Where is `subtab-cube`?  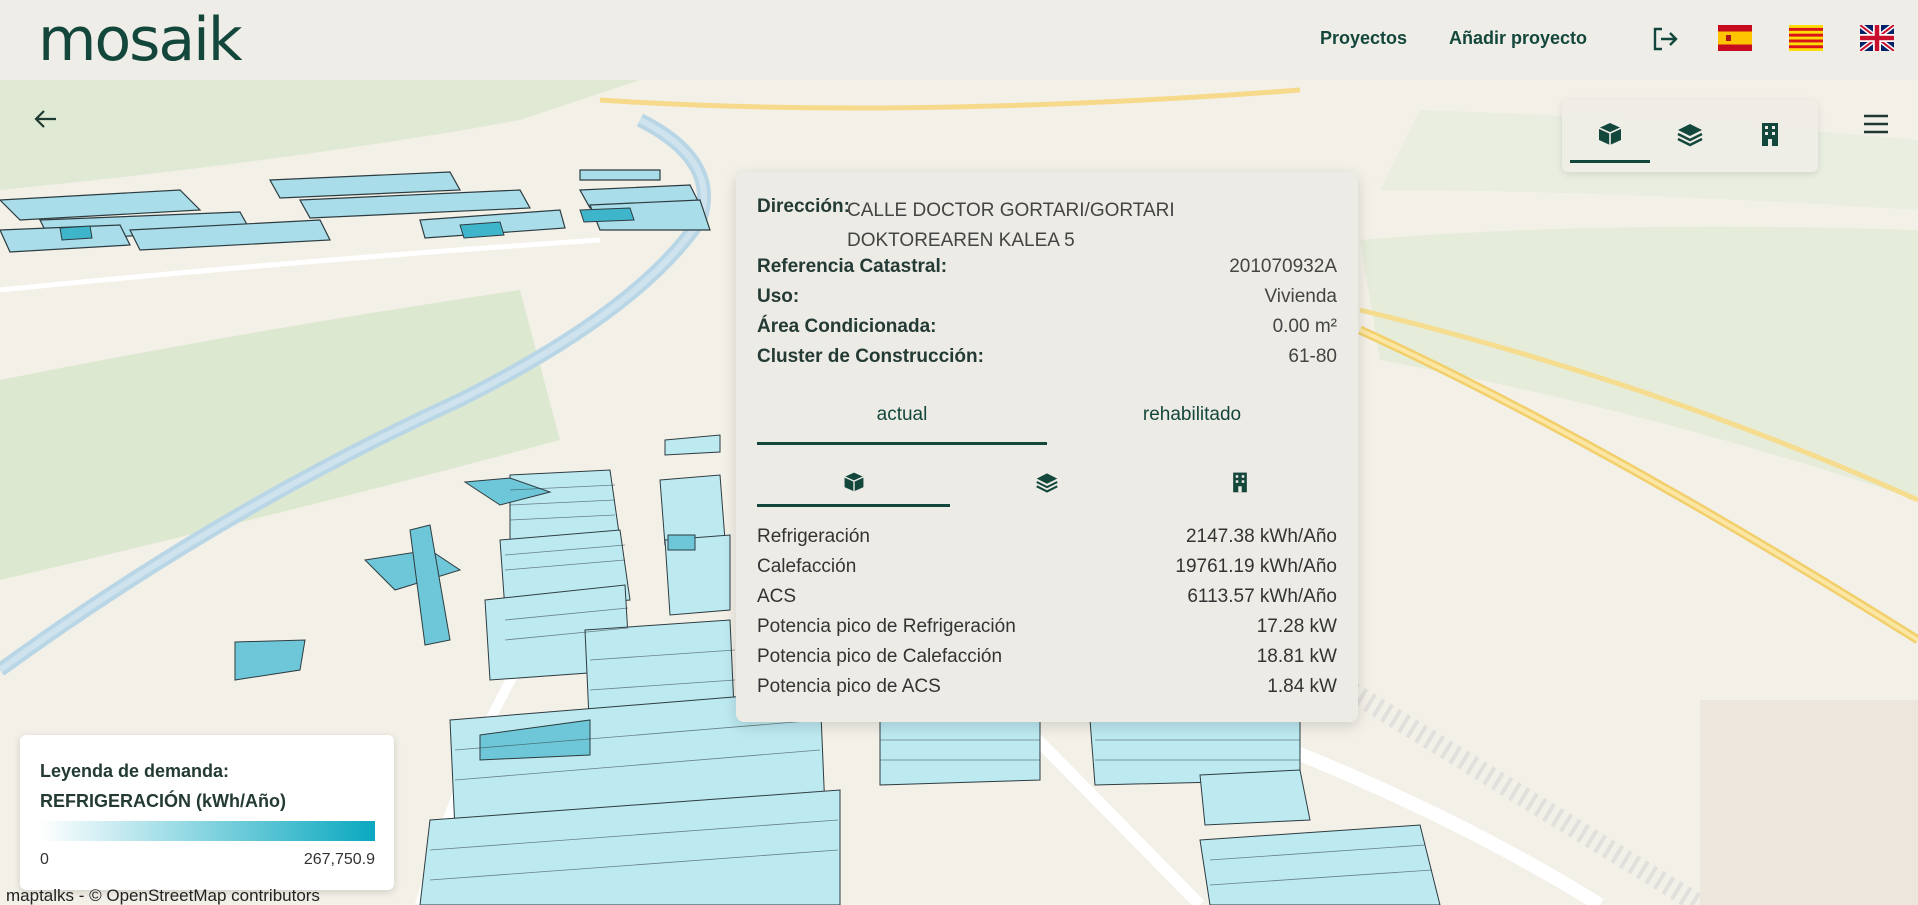 subtab-cube is located at coordinates (853, 486).